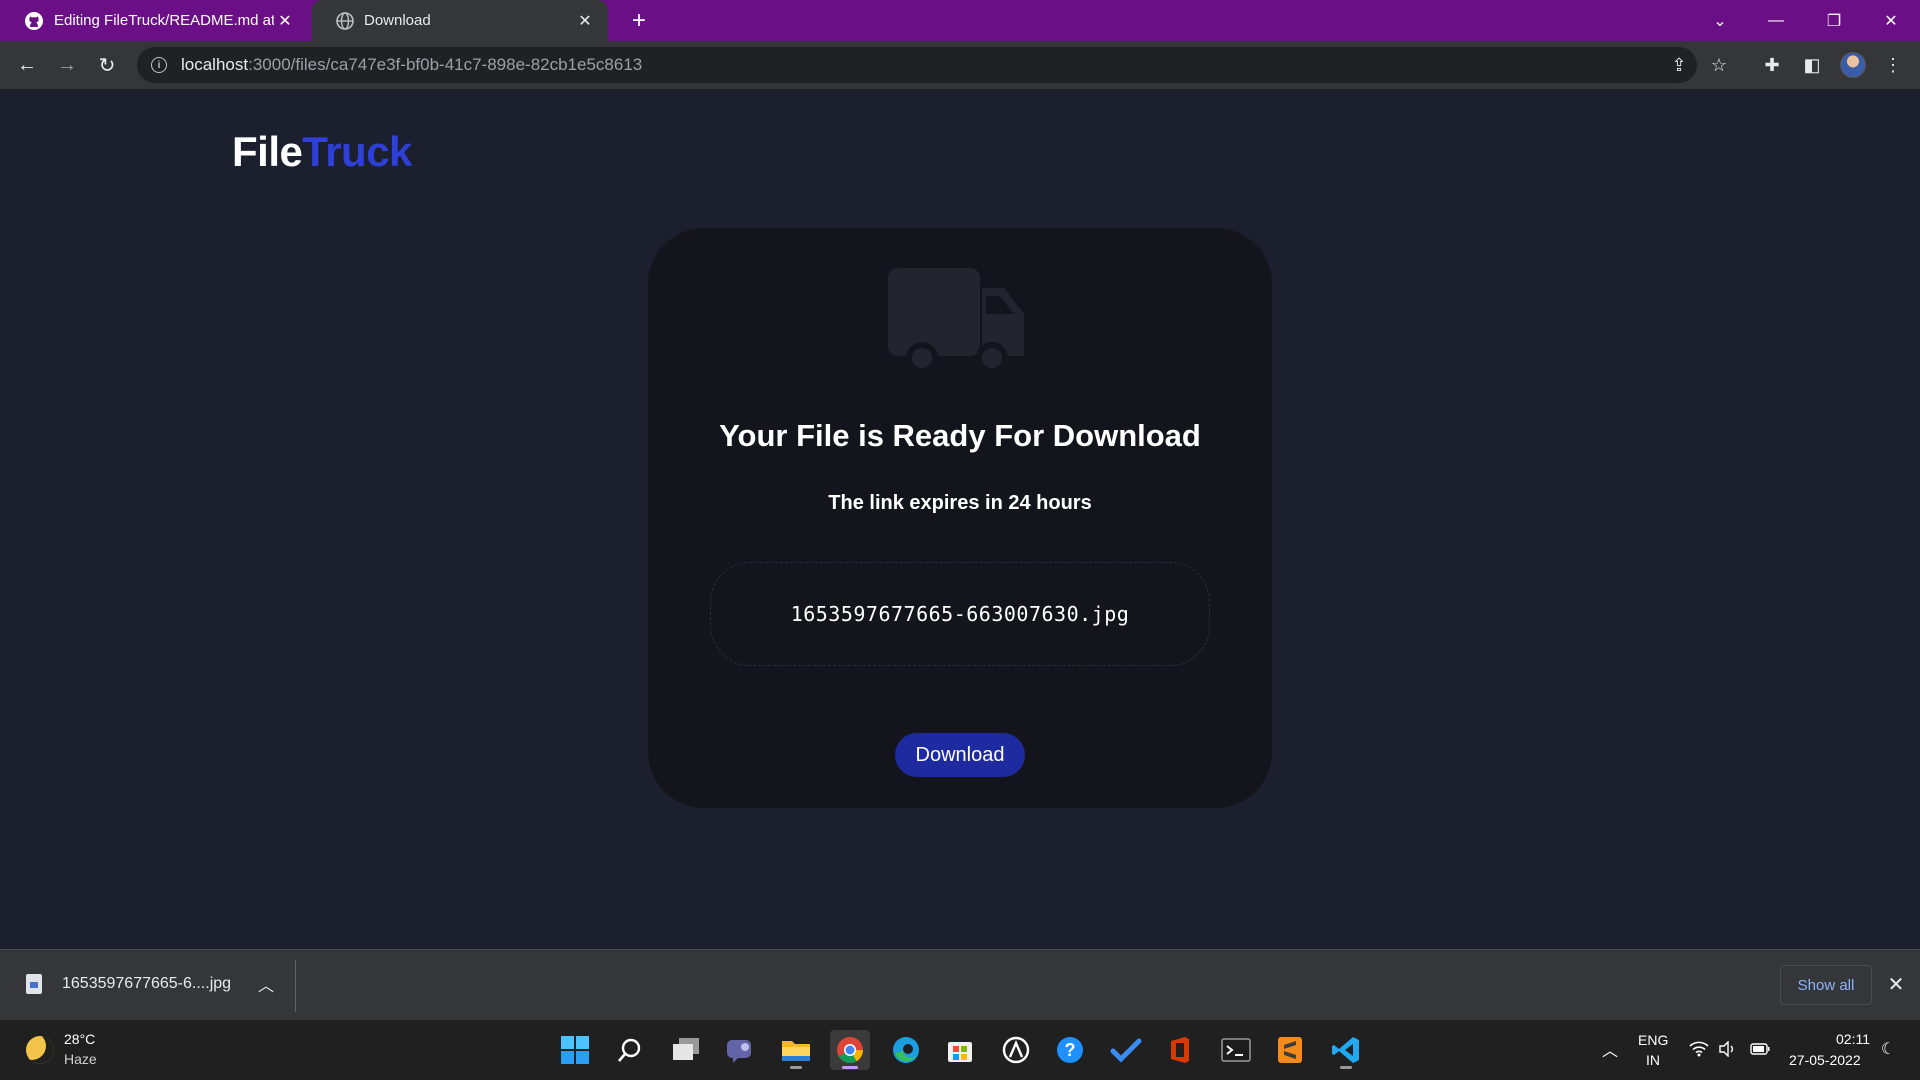 The width and height of the screenshot is (1920, 1080). I want to click on clock-time: 02:11, so click(1853, 1039).